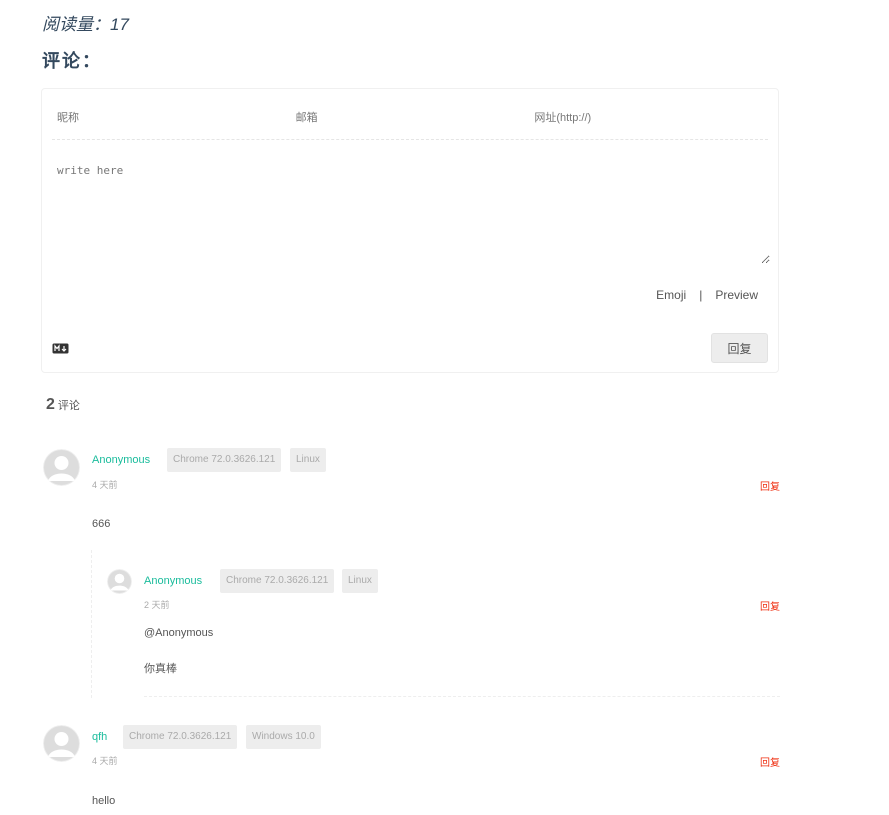  I want to click on comment-count: 2 评论, so click(63, 405).